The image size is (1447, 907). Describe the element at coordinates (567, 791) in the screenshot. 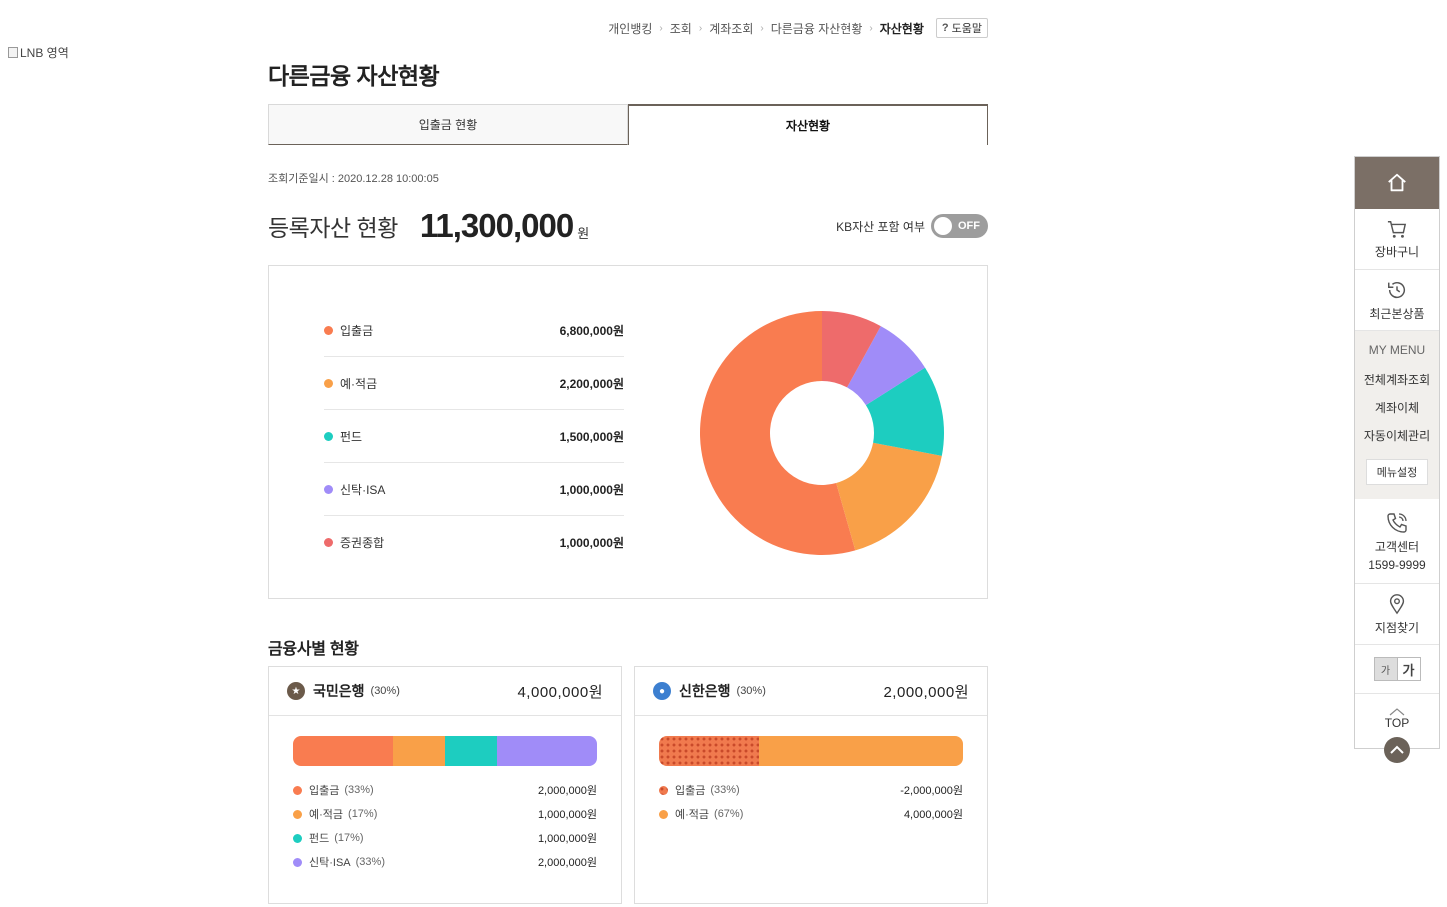

I see `breakdown-value: 2,000,000원` at that location.